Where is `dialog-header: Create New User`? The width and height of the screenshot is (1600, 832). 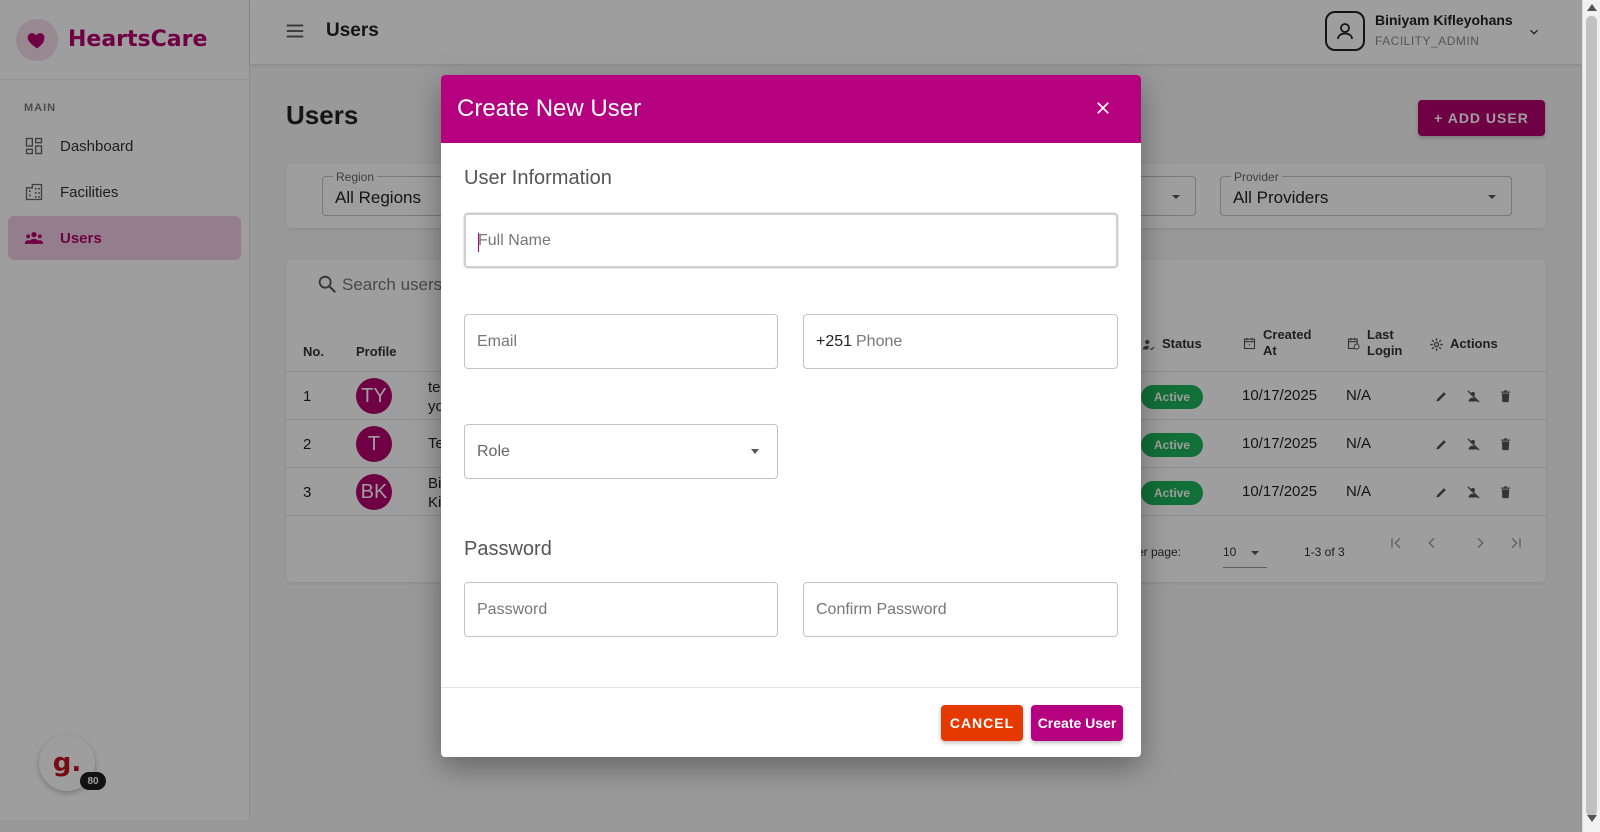 dialog-header: Create New User is located at coordinates (791, 109).